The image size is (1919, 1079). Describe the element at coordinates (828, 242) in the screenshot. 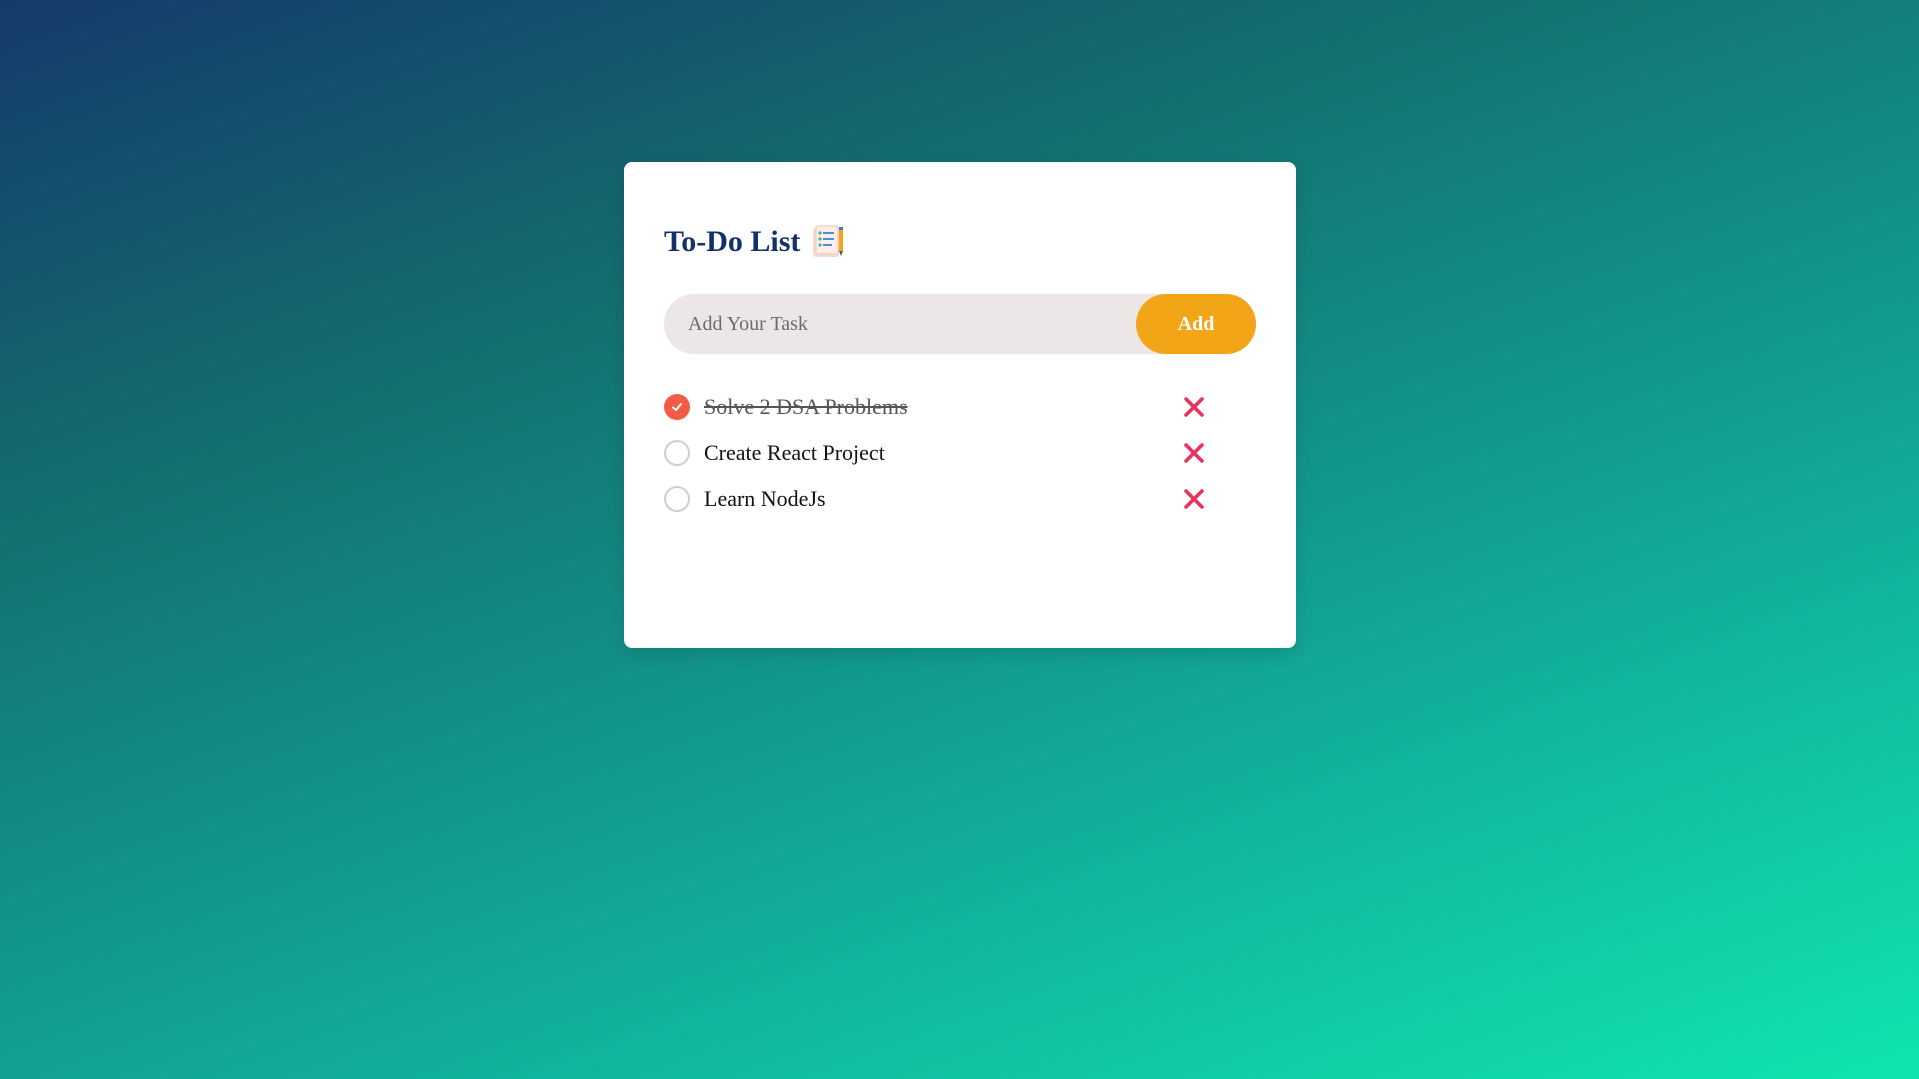

I see `notepad-list-icon` at that location.